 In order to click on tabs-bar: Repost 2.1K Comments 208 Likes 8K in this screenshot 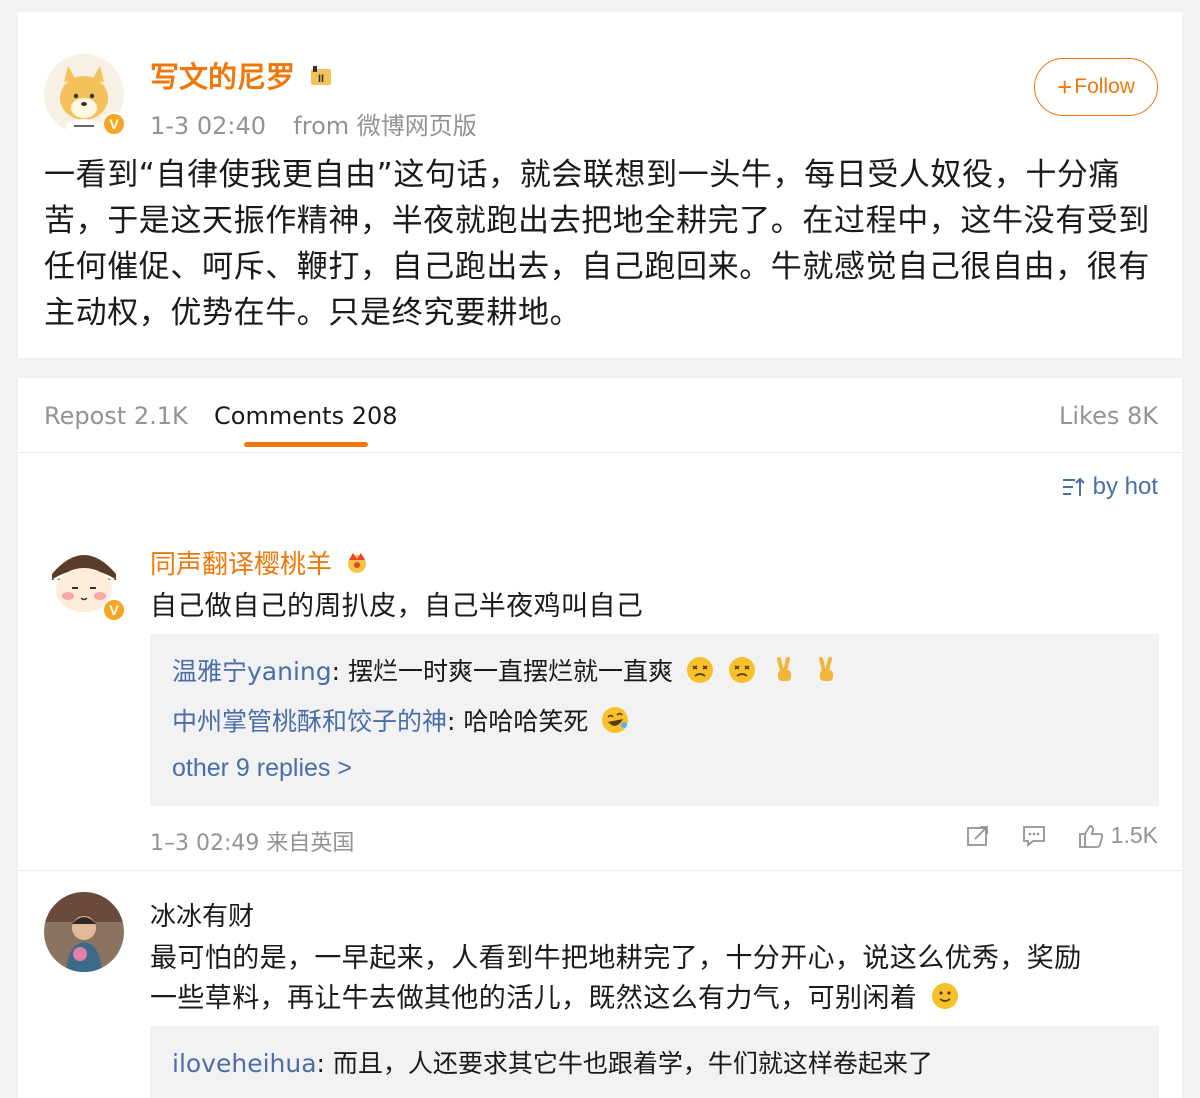, I will do `click(600, 415)`.